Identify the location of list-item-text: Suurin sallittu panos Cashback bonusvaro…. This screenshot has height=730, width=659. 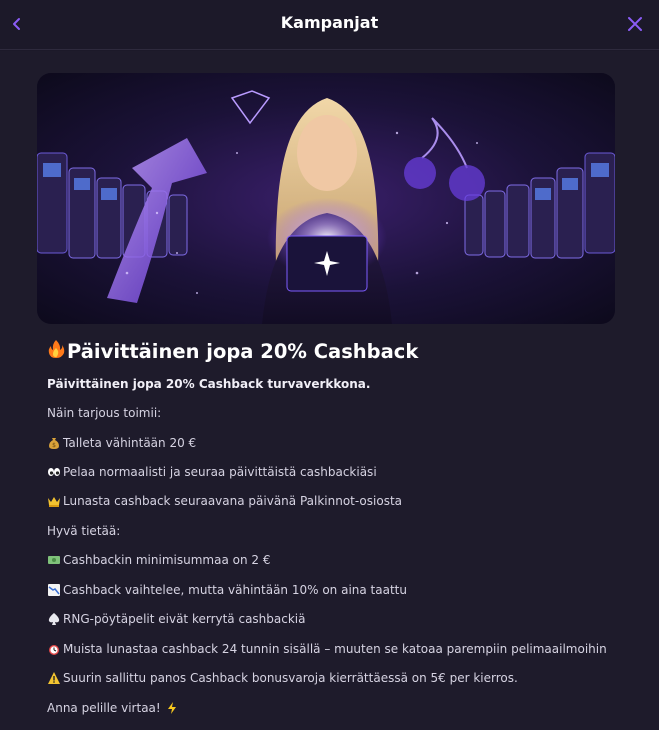
(290, 678).